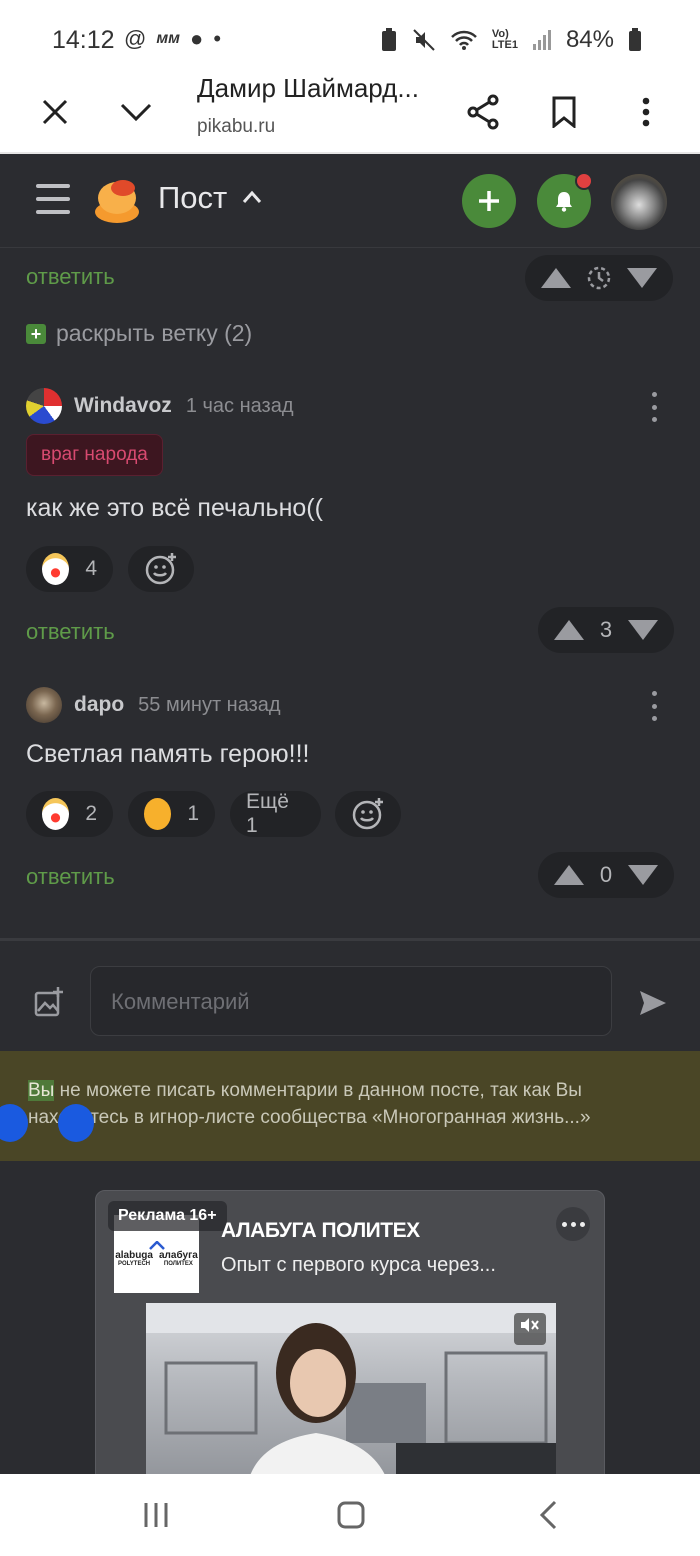  What do you see at coordinates (156, 1515) in the screenshot?
I see `recent-apps-icon` at bounding box center [156, 1515].